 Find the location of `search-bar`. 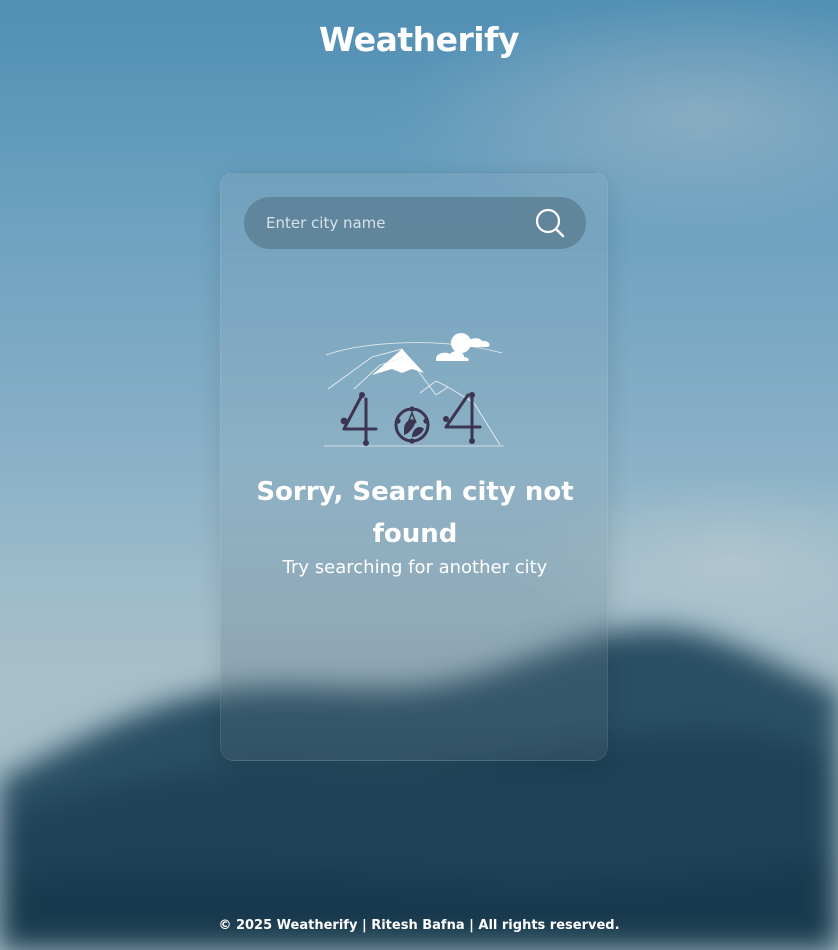

search-bar is located at coordinates (415, 223).